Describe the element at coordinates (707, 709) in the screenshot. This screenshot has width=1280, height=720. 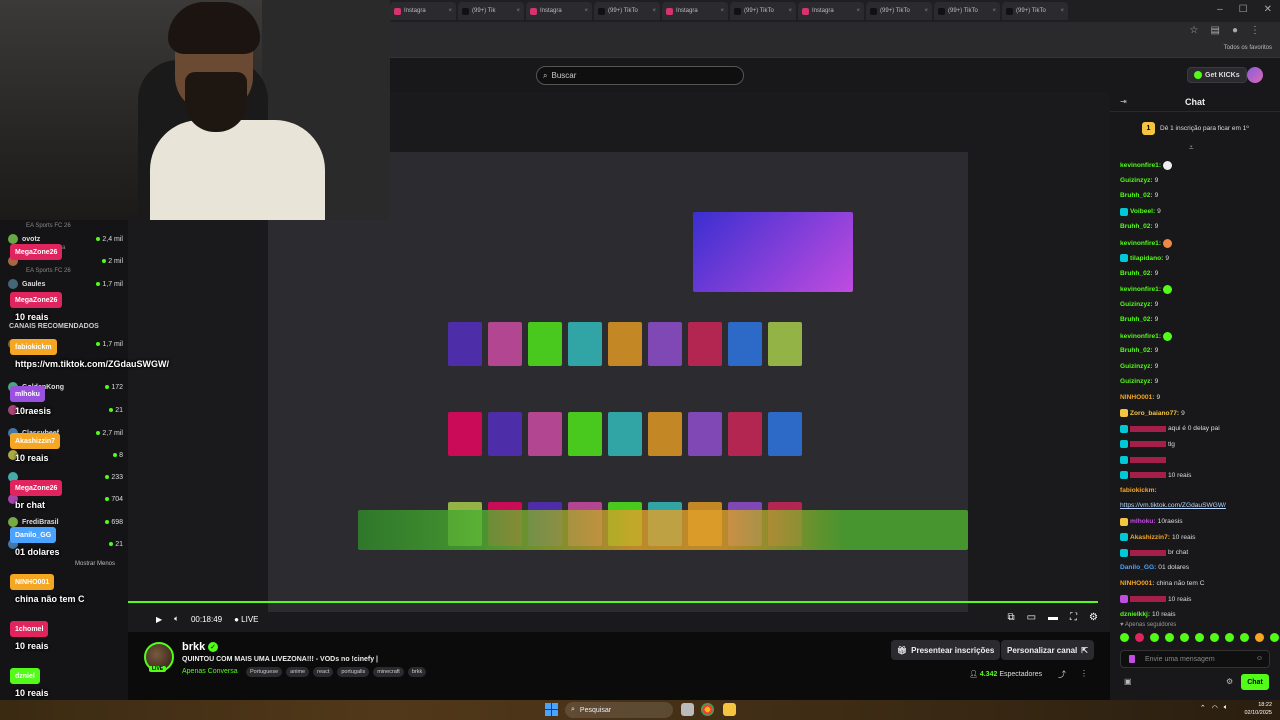
I see `chrome-icon` at that location.